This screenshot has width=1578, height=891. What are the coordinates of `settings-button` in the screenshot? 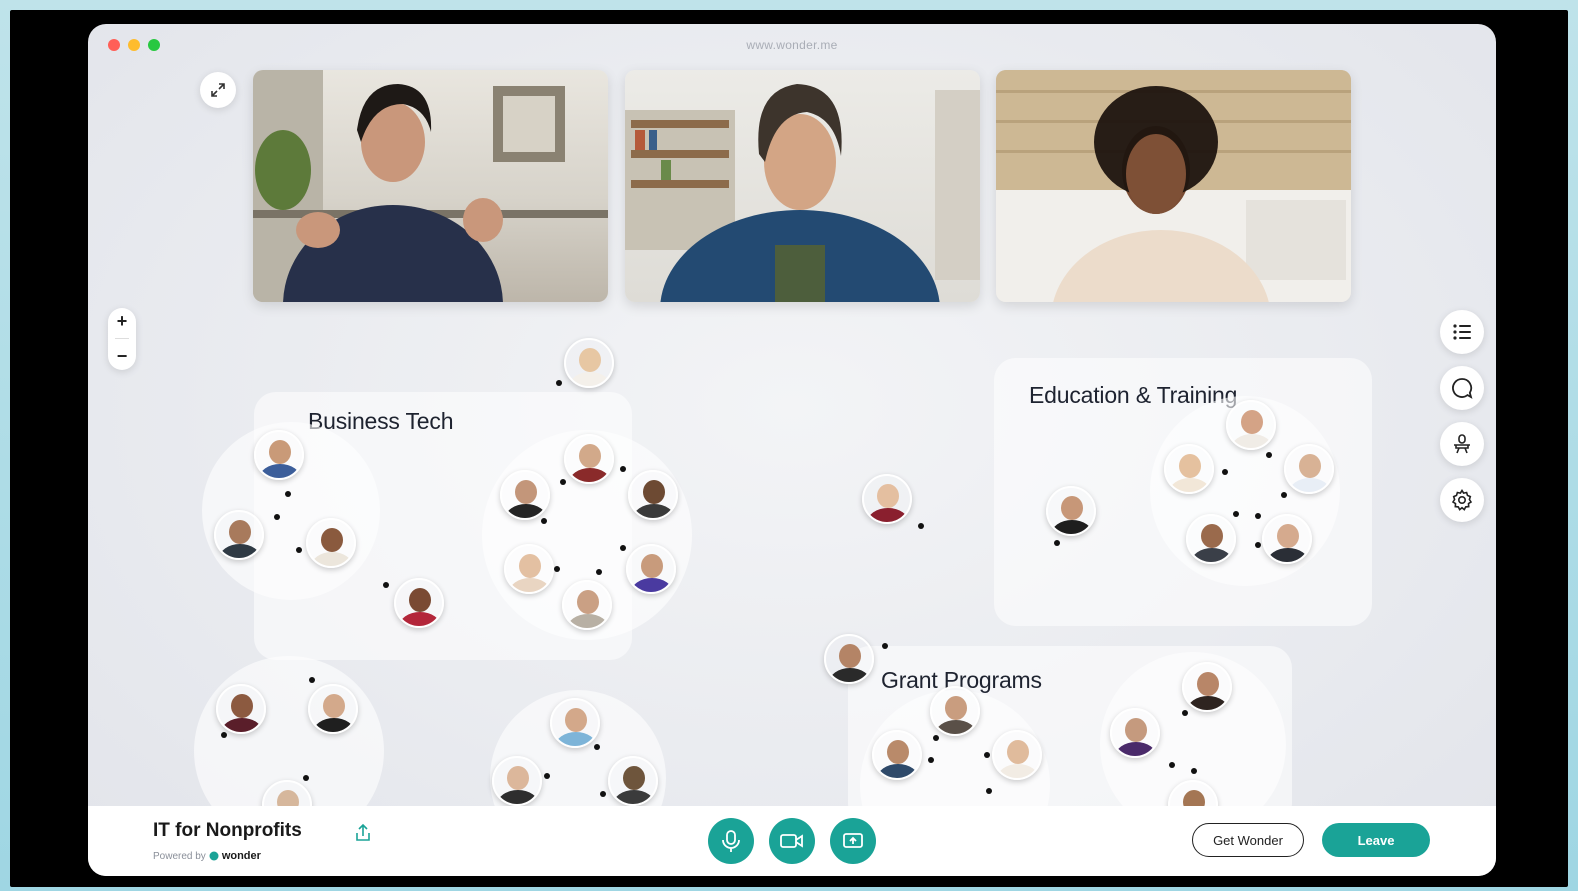 It's located at (1462, 500).